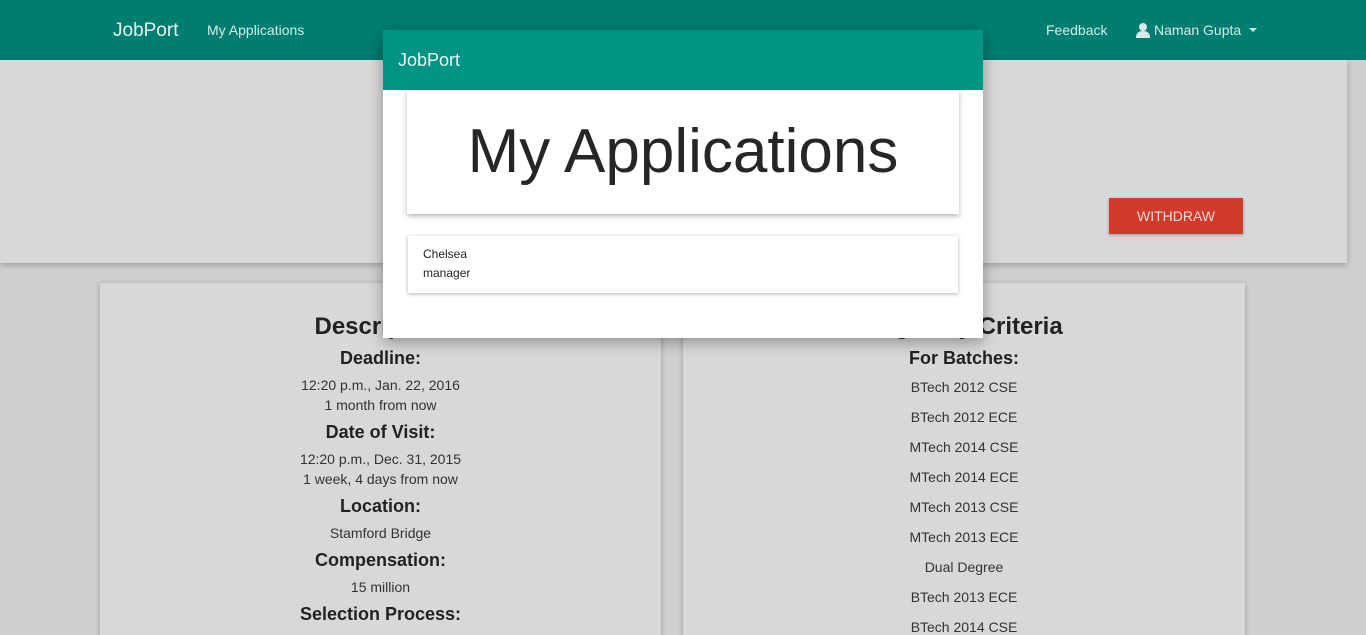 Image resolution: width=1366 pixels, height=635 pixels. I want to click on deadline-label: Deadline:, so click(380, 358).